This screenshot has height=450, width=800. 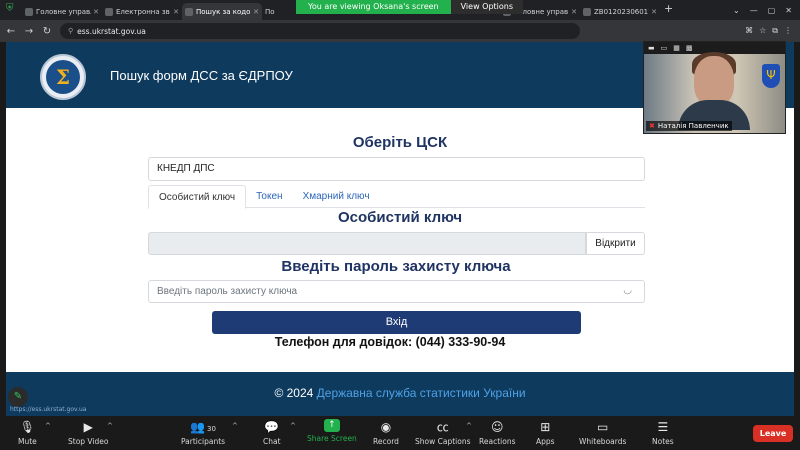 I want to click on microphone-icon: 🎙, so click(x=27, y=427).